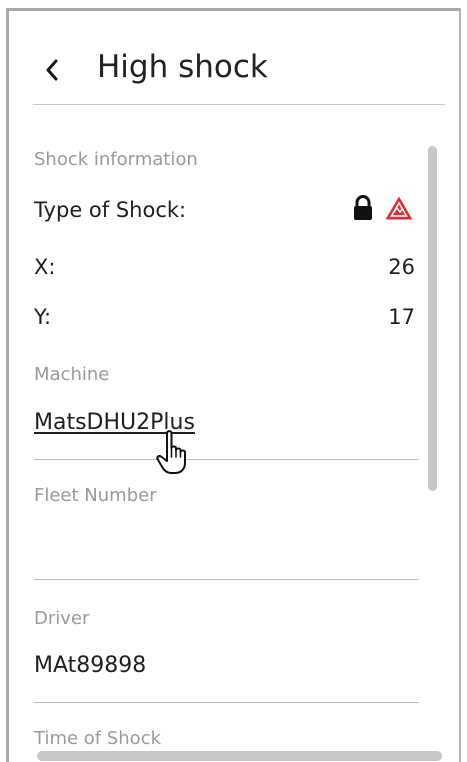 The image size is (467, 762). I want to click on shock-information-caption: Shock information, so click(116, 159).